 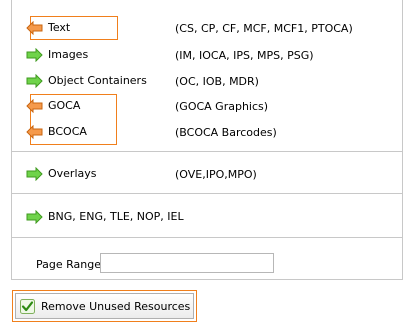 What do you see at coordinates (70, 264) in the screenshot?
I see `page-range-label: Page Range:` at bounding box center [70, 264].